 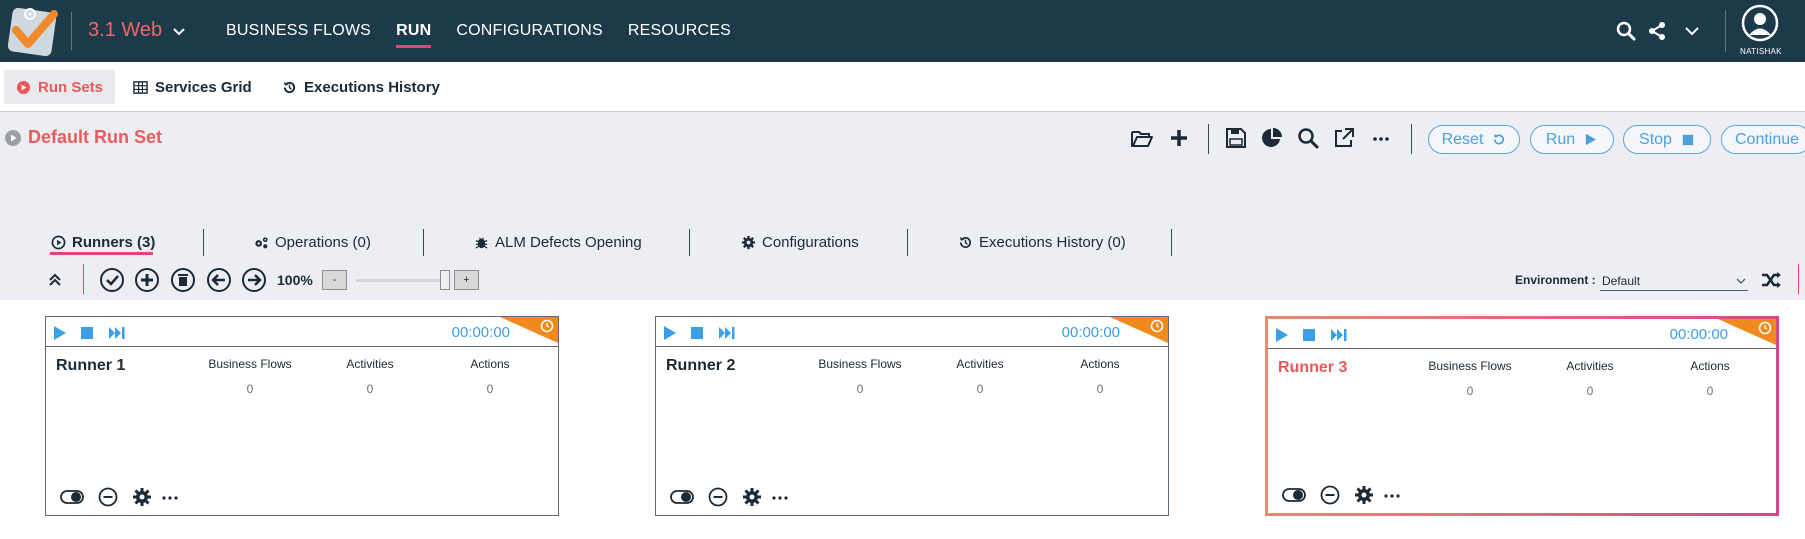 What do you see at coordinates (481, 243) in the screenshot?
I see `bug-icon` at bounding box center [481, 243].